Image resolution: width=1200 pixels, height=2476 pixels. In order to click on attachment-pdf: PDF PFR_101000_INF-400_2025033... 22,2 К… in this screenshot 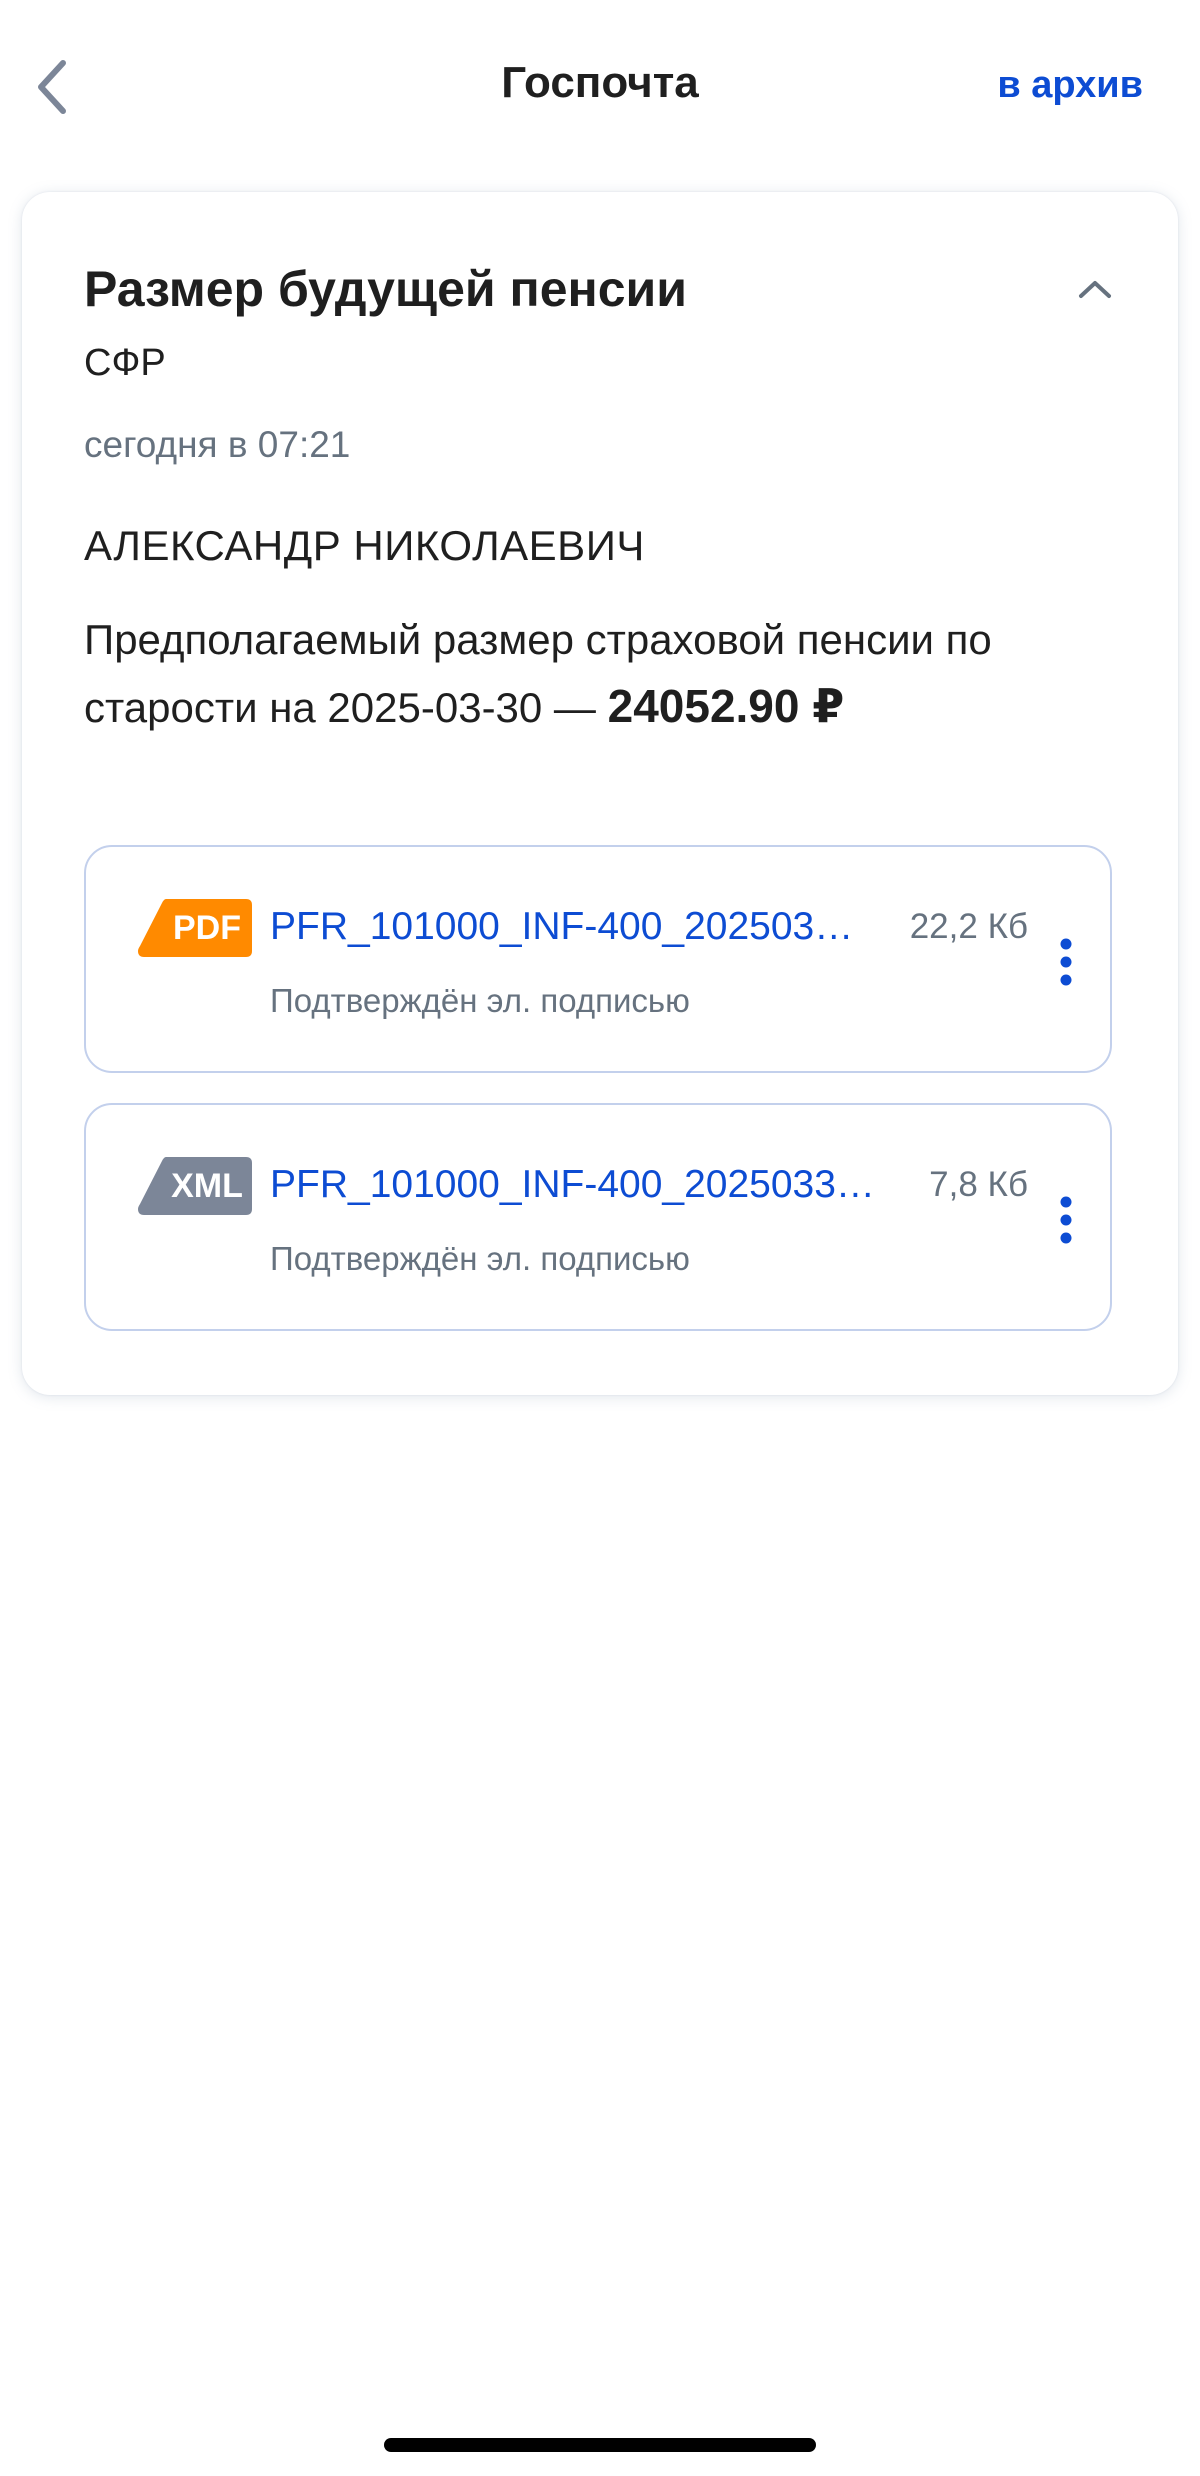, I will do `click(598, 959)`.